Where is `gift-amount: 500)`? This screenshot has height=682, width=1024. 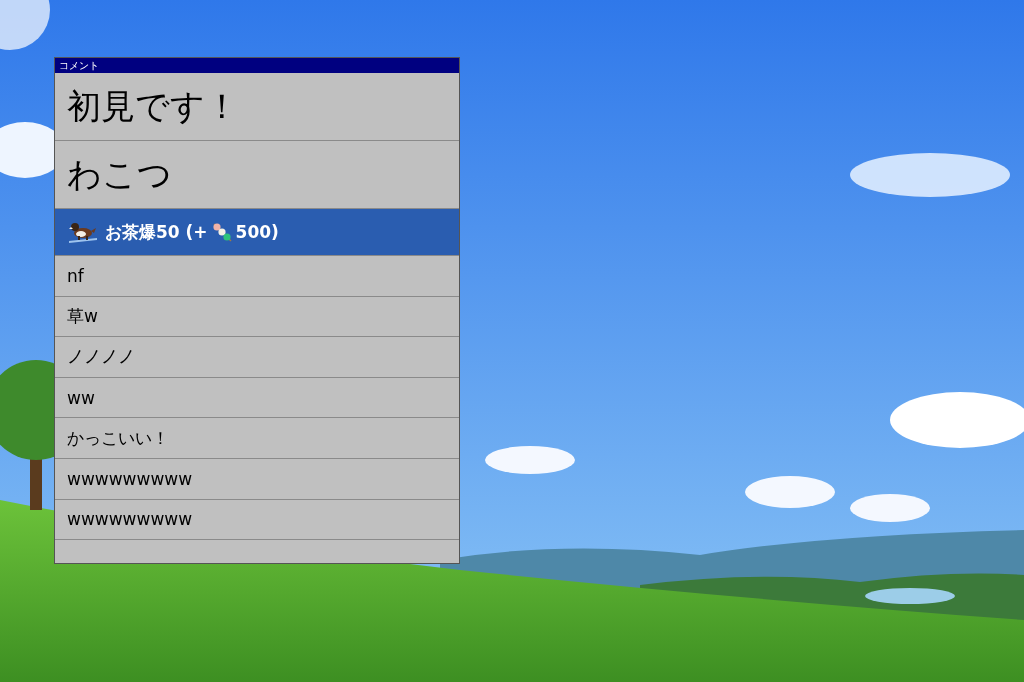
gift-amount: 500) is located at coordinates (257, 232).